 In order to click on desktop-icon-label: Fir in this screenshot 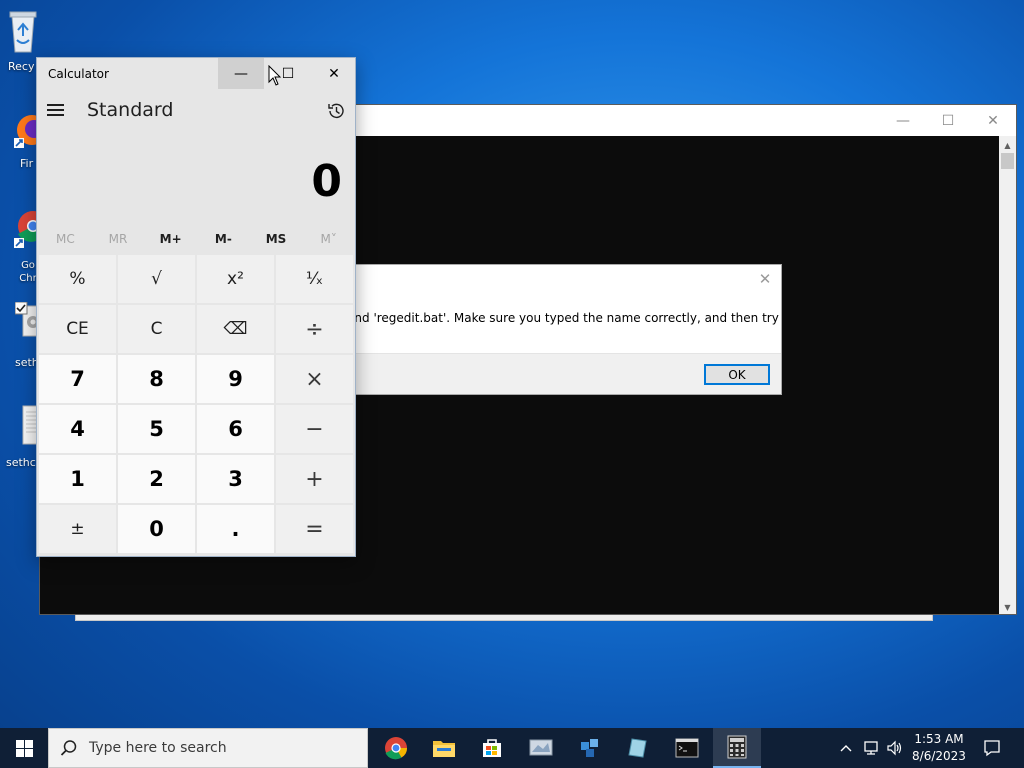, I will do `click(27, 163)`.